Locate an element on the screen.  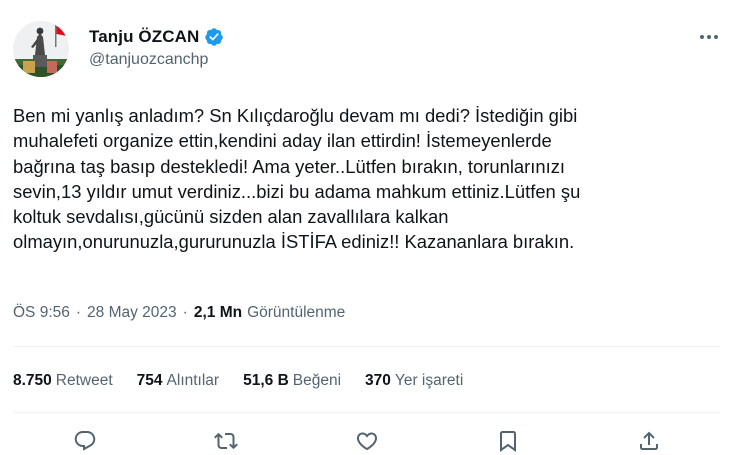
quotes-stat: 754 Alıntılar is located at coordinates (178, 381).